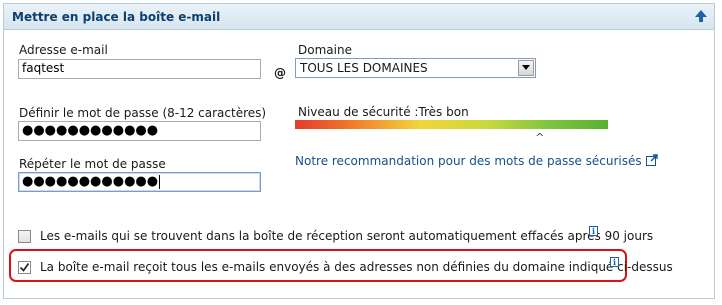  I want to click on external-link-icon, so click(651, 161).